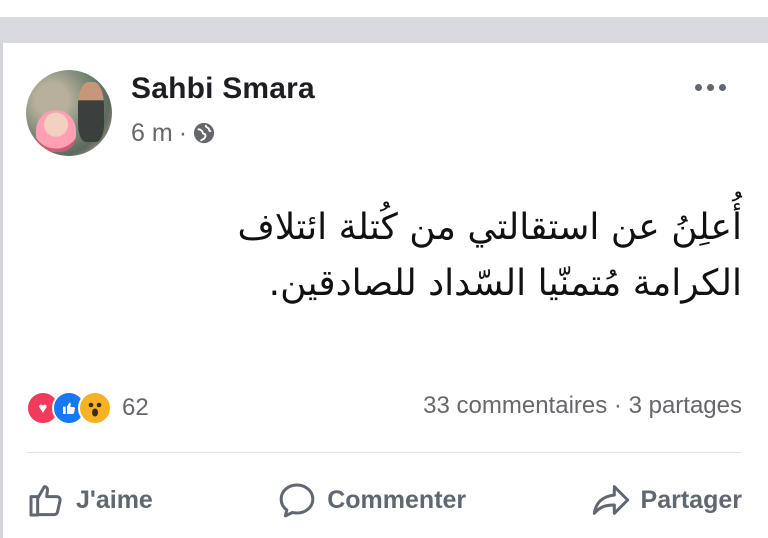 The image size is (768, 538). I want to click on post-text-line: الكرامة مُتمنّيا السّداد للصادقين., so click(505, 283).